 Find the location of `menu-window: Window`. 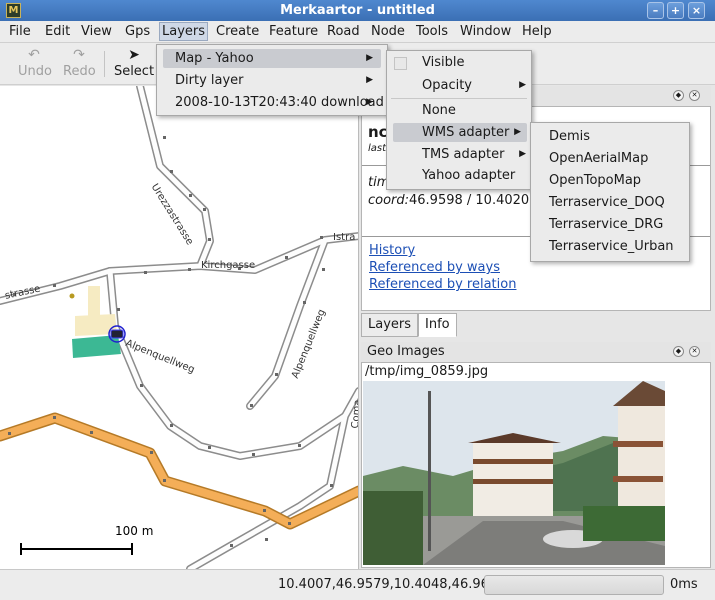

menu-window: Window is located at coordinates (485, 31).